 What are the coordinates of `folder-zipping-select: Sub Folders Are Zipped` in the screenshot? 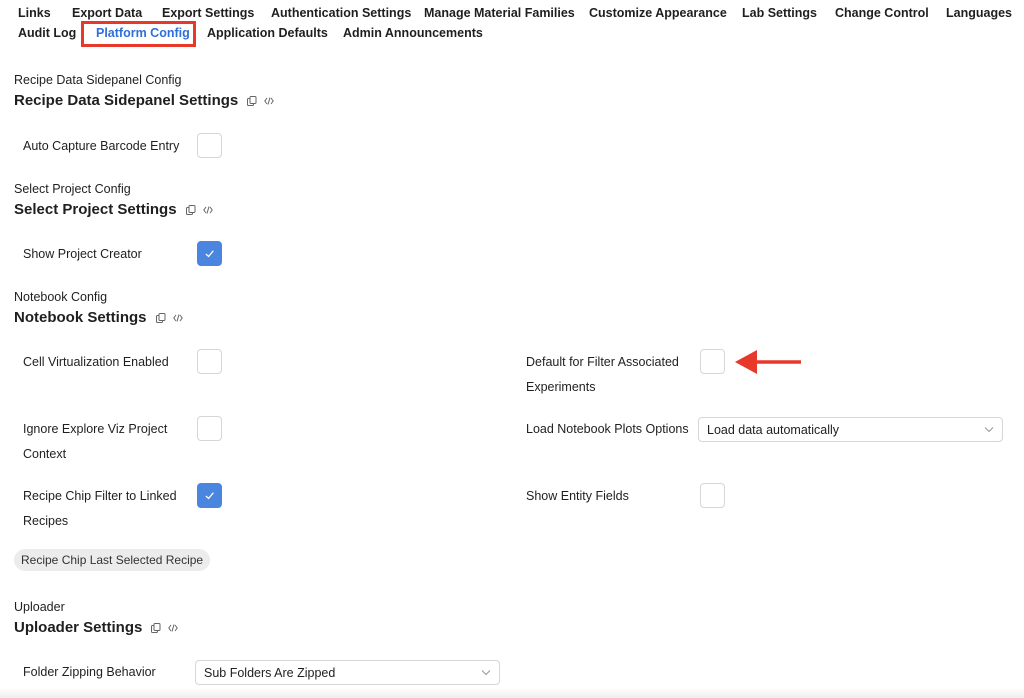 It's located at (347, 672).